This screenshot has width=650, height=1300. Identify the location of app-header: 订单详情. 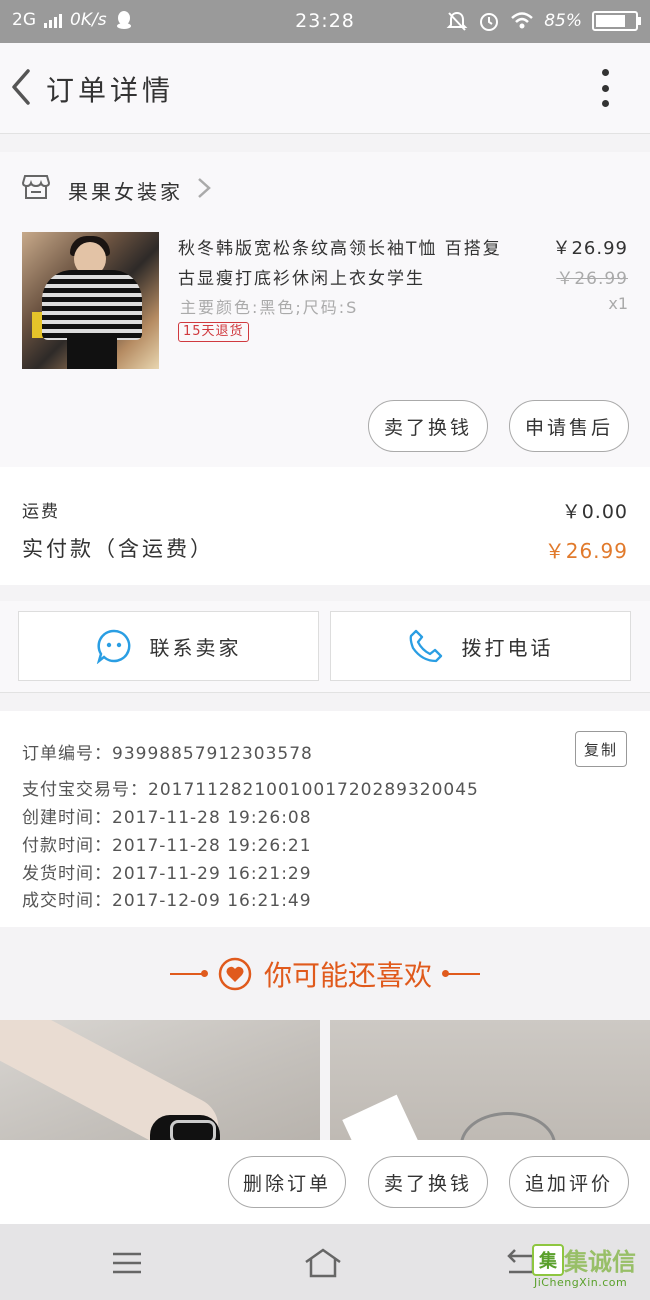
(325, 88).